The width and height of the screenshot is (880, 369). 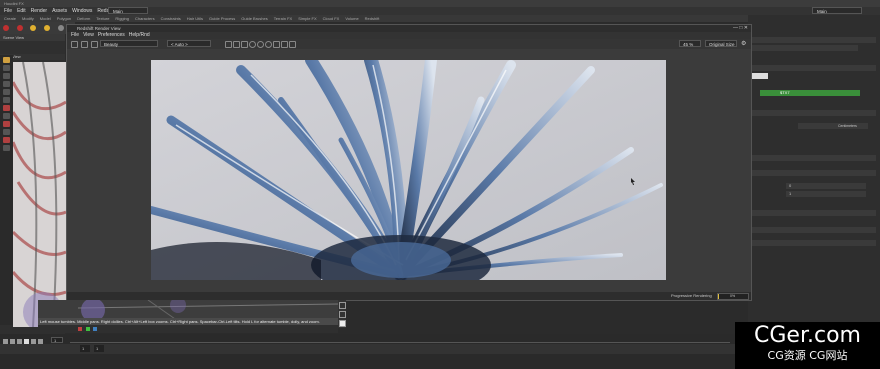 What do you see at coordinates (111, 35) in the screenshot?
I see `render-menu-item: Preferences` at bounding box center [111, 35].